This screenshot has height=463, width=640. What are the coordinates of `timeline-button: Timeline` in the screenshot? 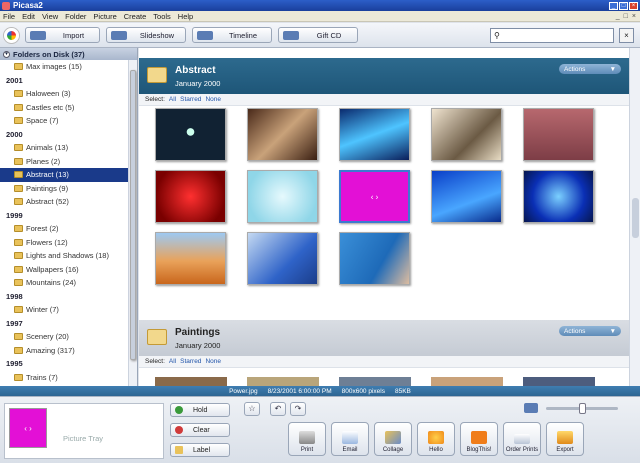 It's located at (232, 35).